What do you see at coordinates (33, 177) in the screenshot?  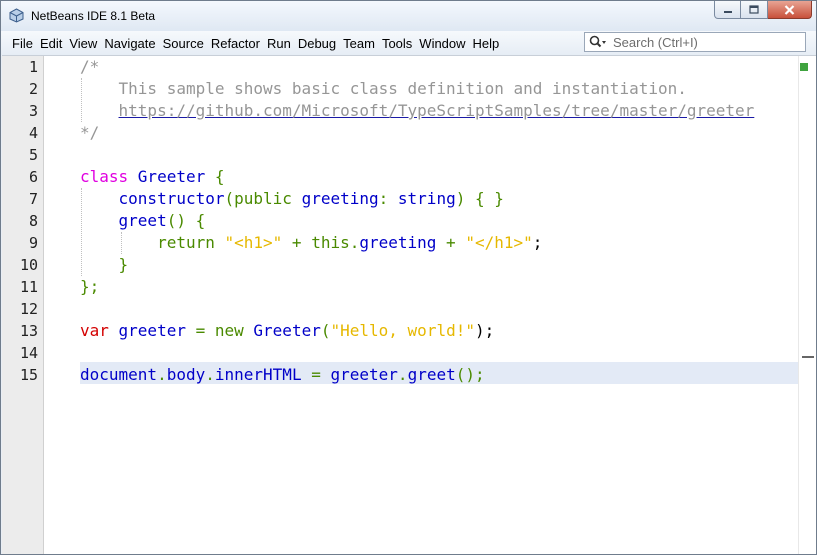 I see `line-number: 6` at bounding box center [33, 177].